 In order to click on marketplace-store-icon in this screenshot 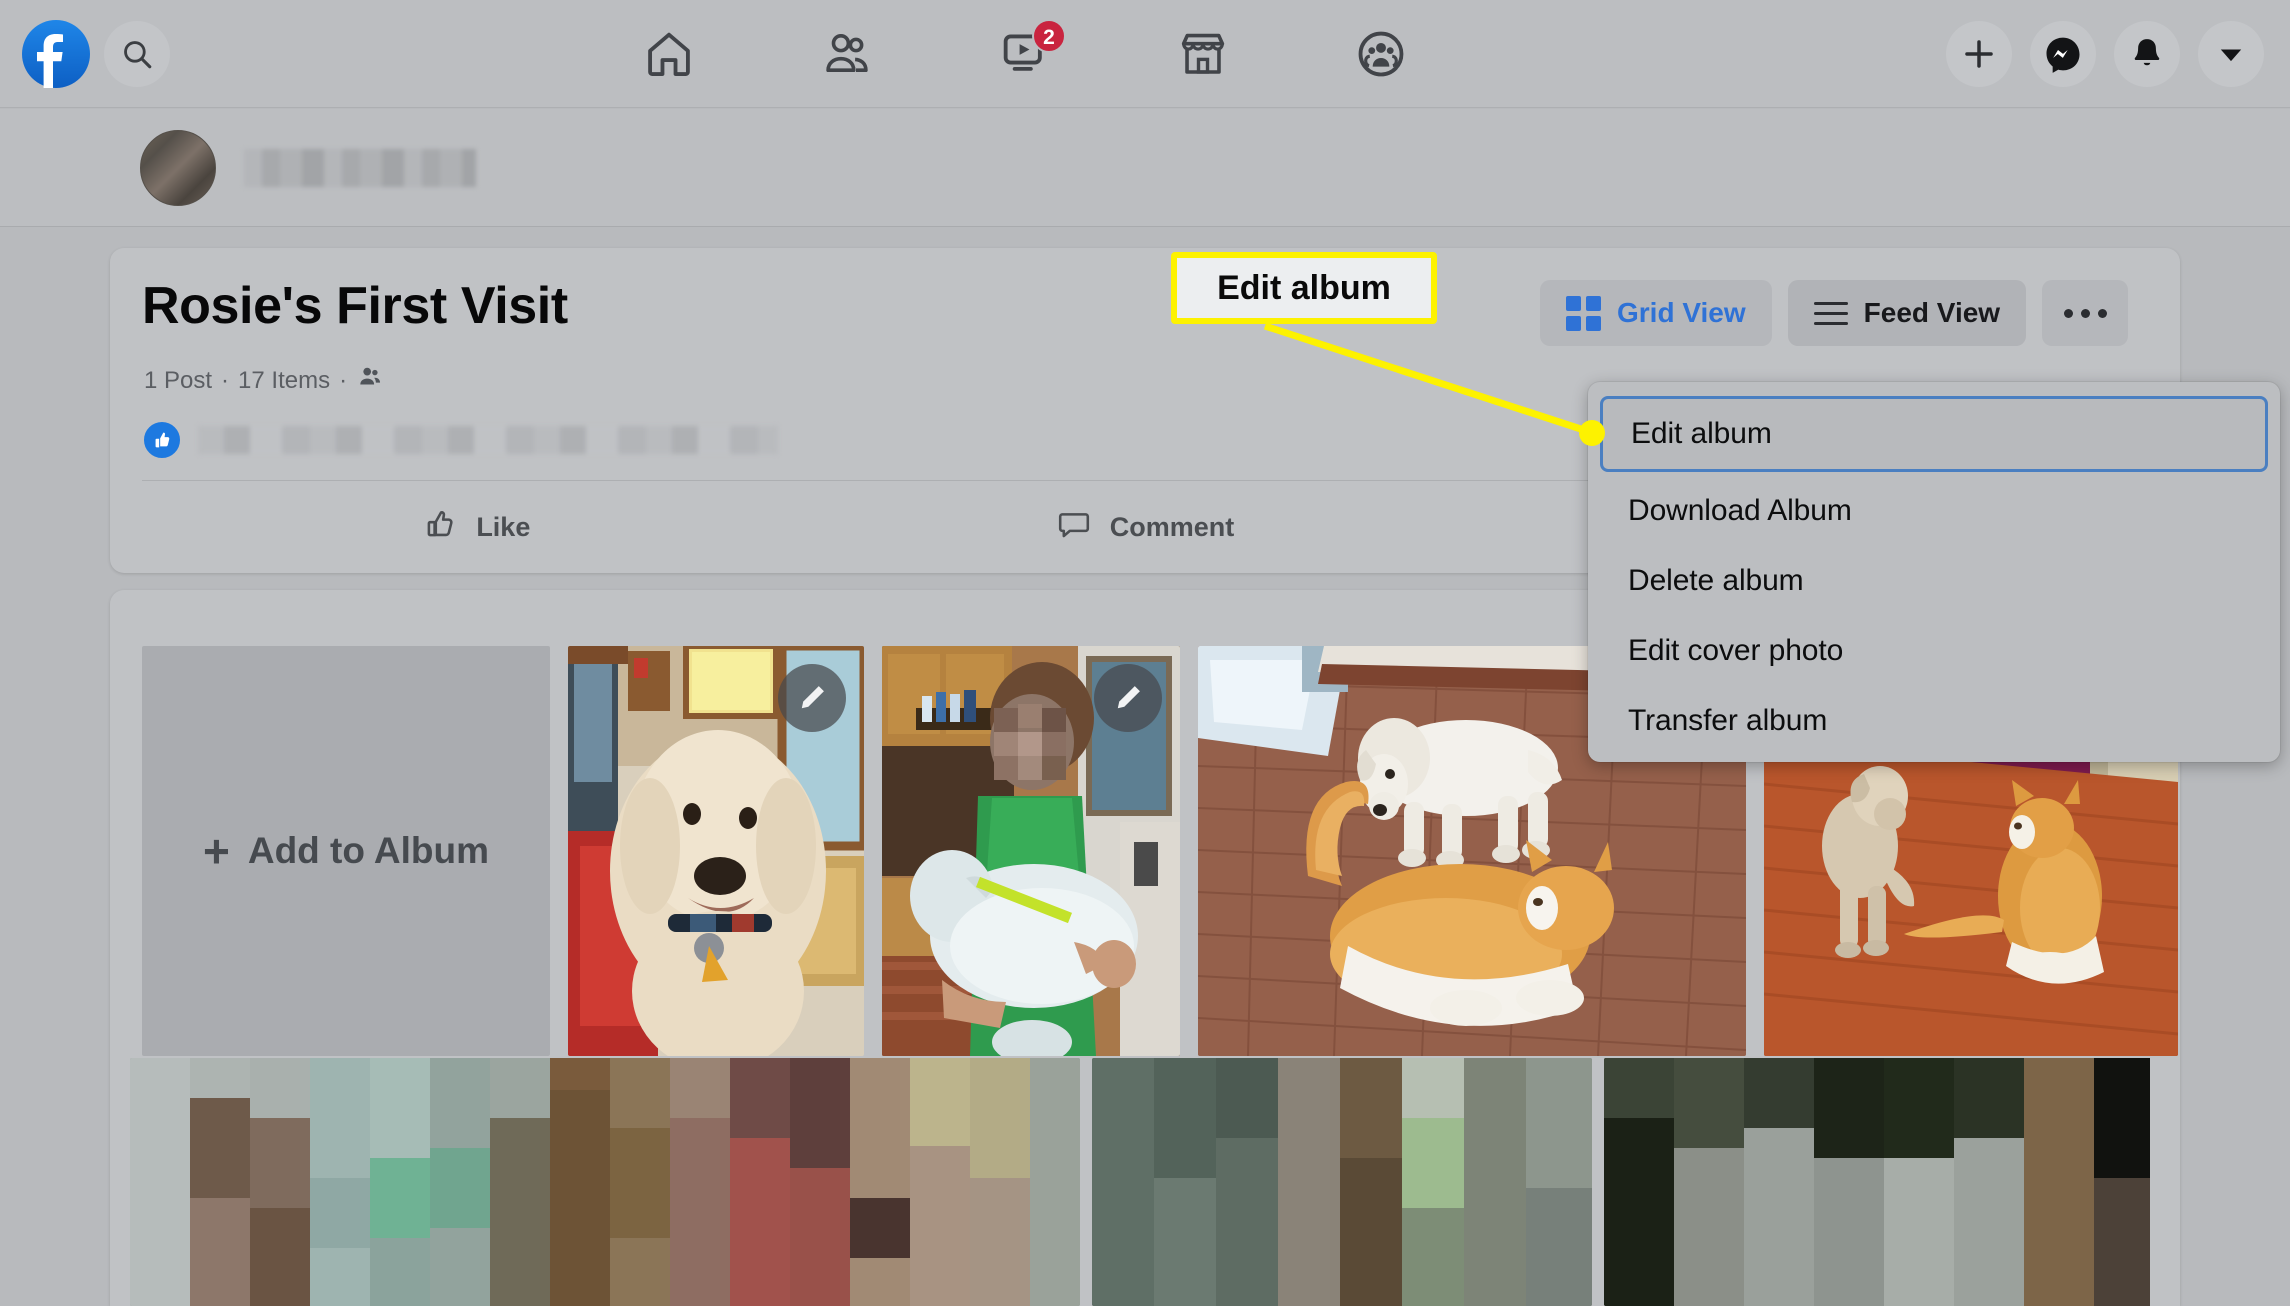, I will do `click(1203, 53)`.